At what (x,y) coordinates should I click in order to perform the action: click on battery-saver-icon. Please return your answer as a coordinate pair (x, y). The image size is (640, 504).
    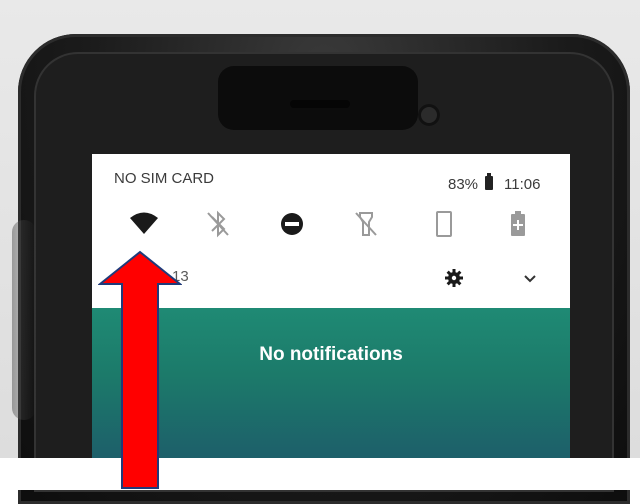
    Looking at the image, I should click on (518, 223).